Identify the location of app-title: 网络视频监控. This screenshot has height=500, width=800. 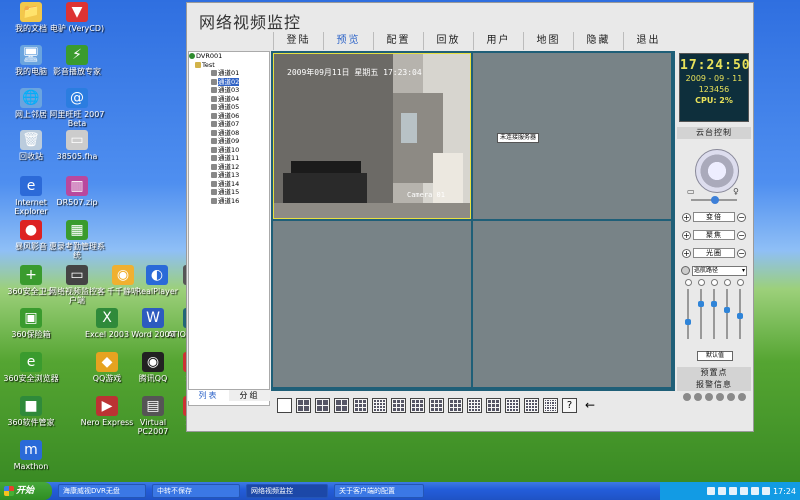
(250, 22).